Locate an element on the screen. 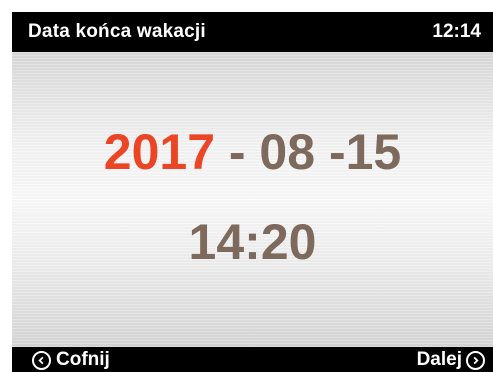  chevron-left-circle-icon is located at coordinates (41, 360).